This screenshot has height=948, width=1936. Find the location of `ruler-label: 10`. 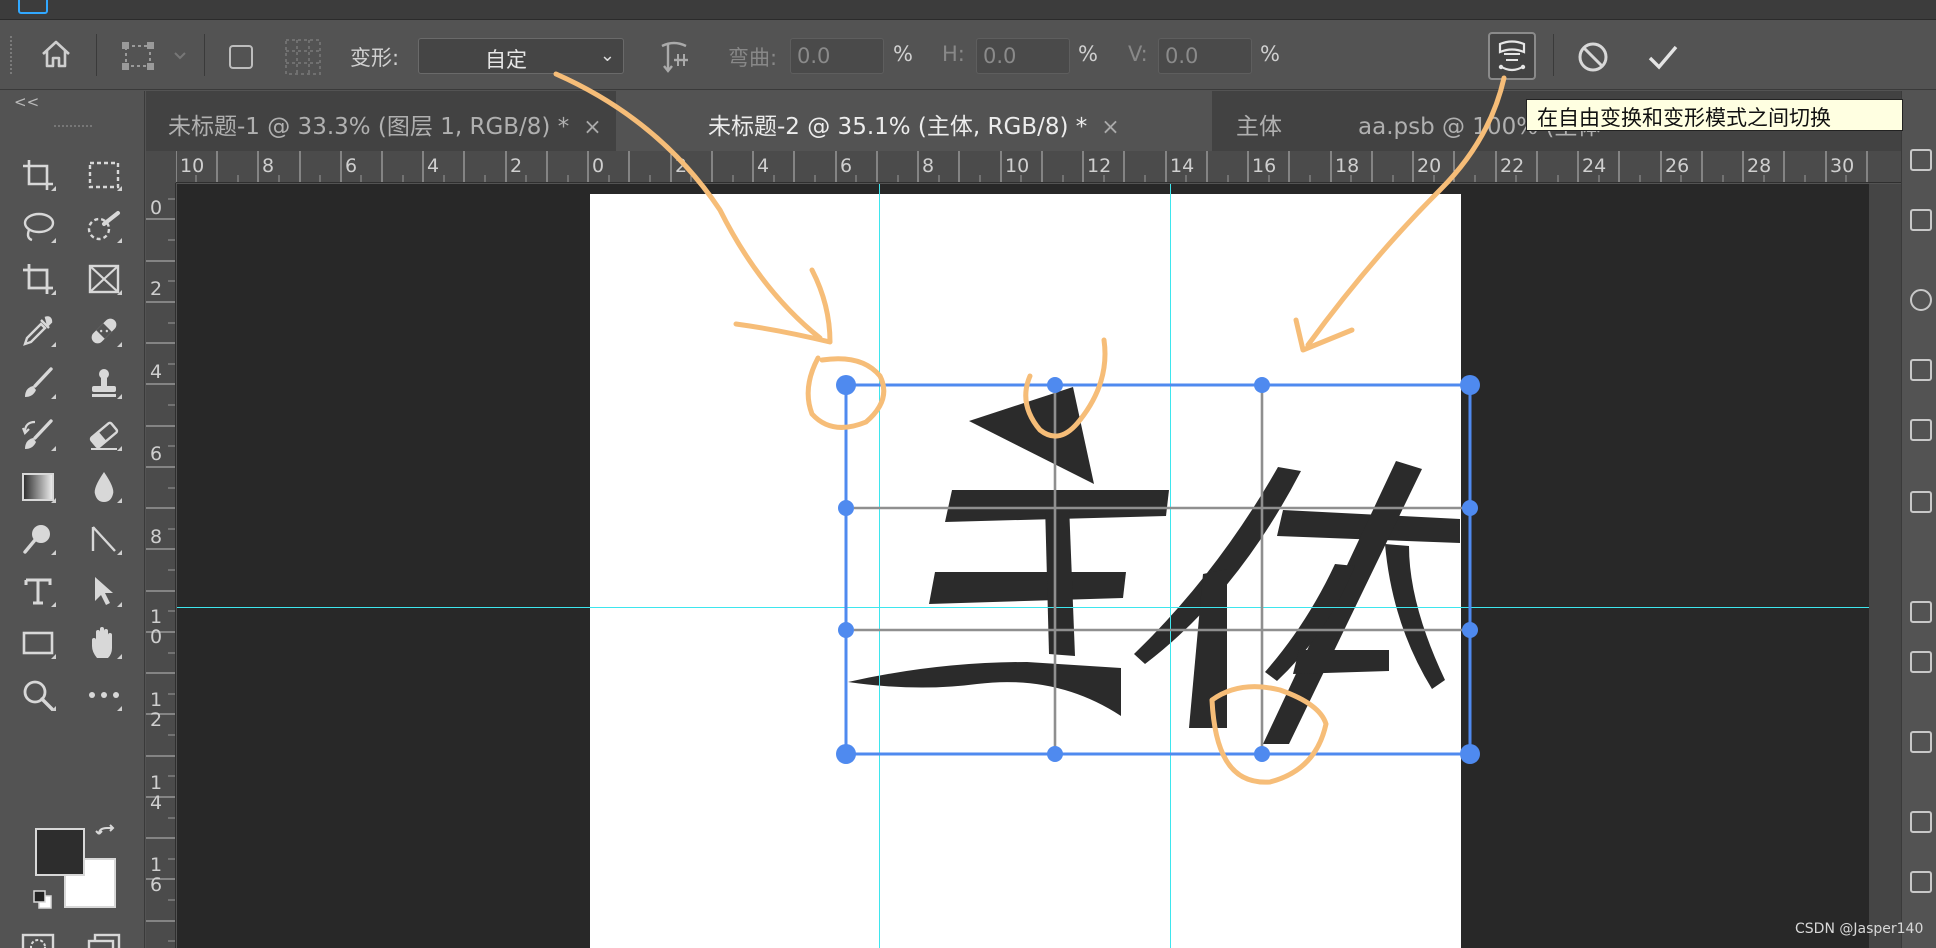

ruler-label: 10 is located at coordinates (192, 166).